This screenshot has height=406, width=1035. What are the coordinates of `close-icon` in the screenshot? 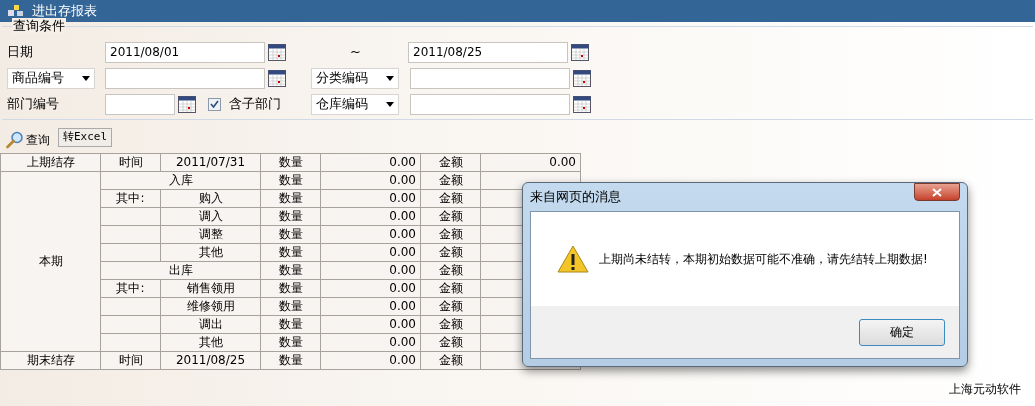 It's located at (937, 192).